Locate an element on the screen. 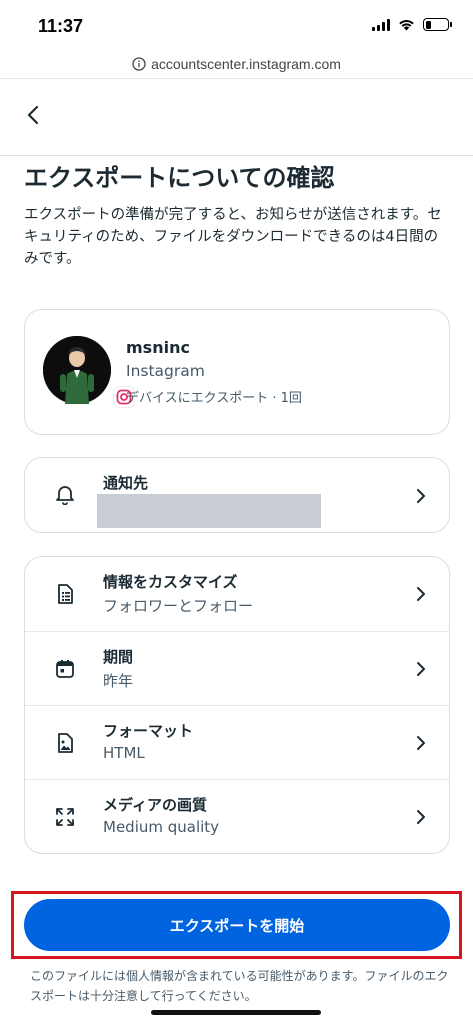 The image size is (473, 1024). settings-row-media-quality: メディアの画質 Medium quality is located at coordinates (237, 816).